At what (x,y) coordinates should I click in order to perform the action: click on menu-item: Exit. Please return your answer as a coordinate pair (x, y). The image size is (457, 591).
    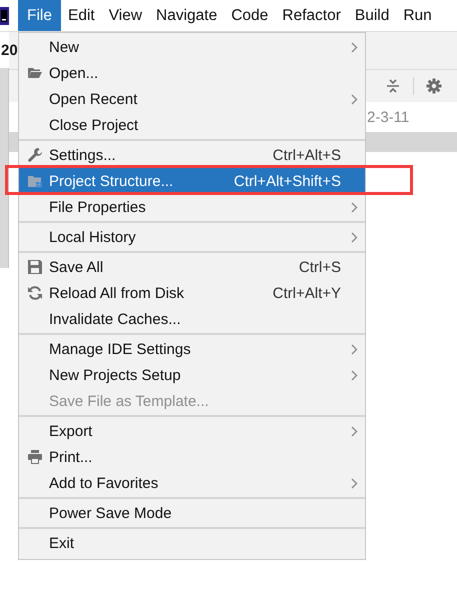
    Looking at the image, I should click on (192, 543).